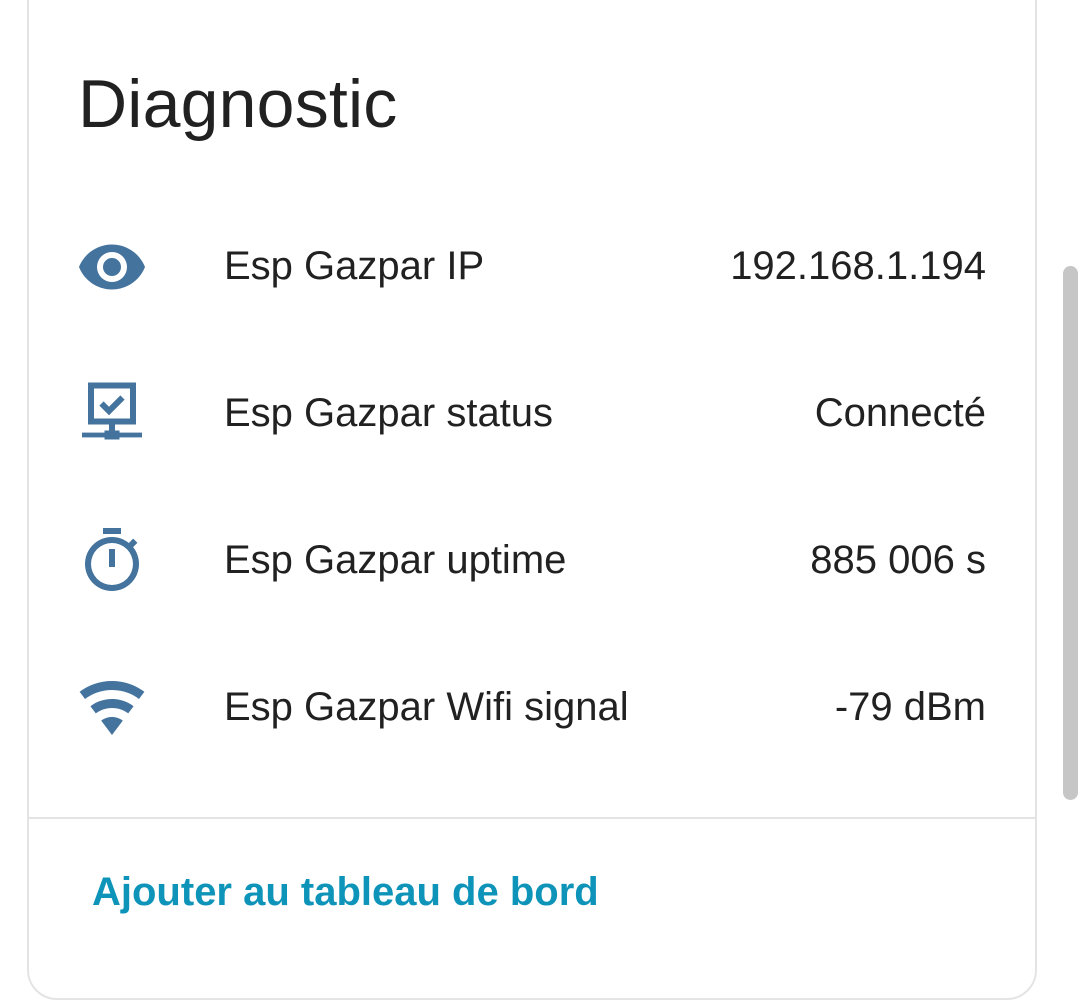  Describe the element at coordinates (395, 560) in the screenshot. I see `entity-label: Esp Gazpar uptime` at that location.